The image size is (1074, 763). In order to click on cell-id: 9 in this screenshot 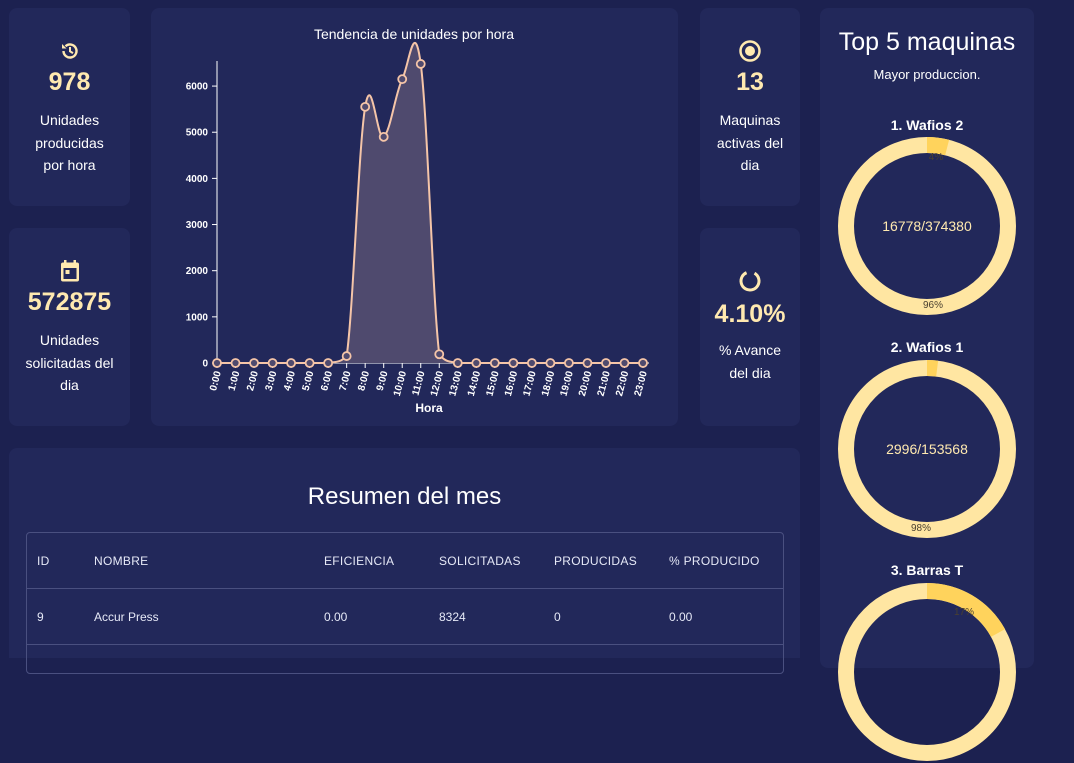, I will do `click(40, 617)`.